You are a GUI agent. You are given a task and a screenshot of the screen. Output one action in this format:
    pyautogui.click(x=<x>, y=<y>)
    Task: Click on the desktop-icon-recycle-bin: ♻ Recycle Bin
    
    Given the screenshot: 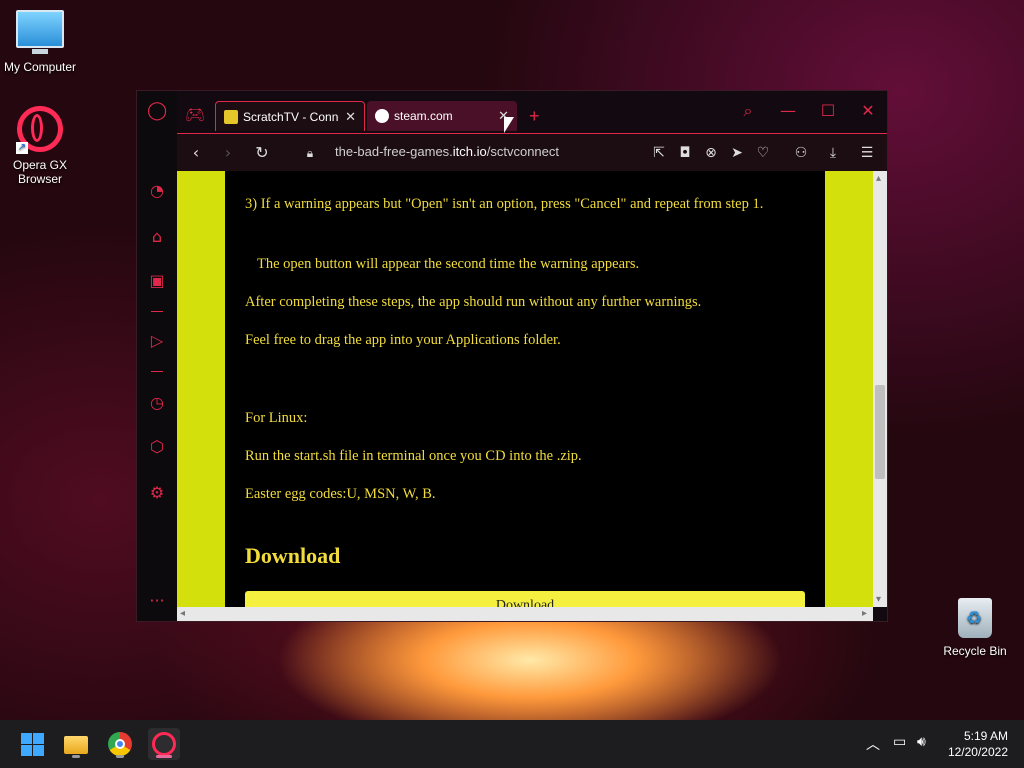 What is the action you would take?
    pyautogui.click(x=975, y=628)
    